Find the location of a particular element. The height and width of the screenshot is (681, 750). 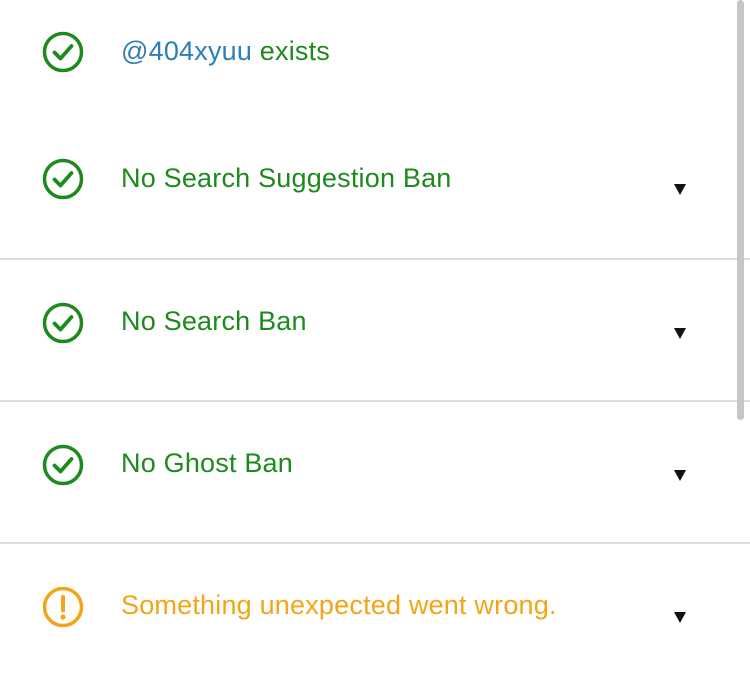

check-label: Something unexpected went wrong. is located at coordinates (339, 605).